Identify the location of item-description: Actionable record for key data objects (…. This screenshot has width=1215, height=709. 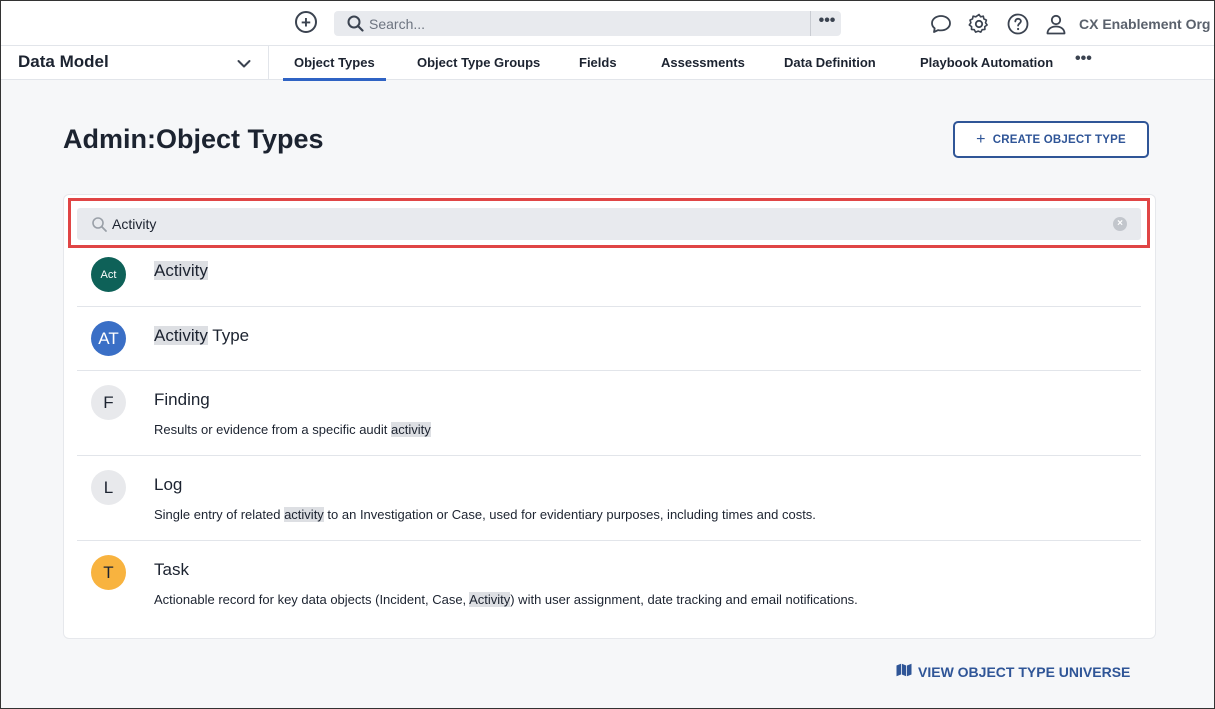
(506, 599).